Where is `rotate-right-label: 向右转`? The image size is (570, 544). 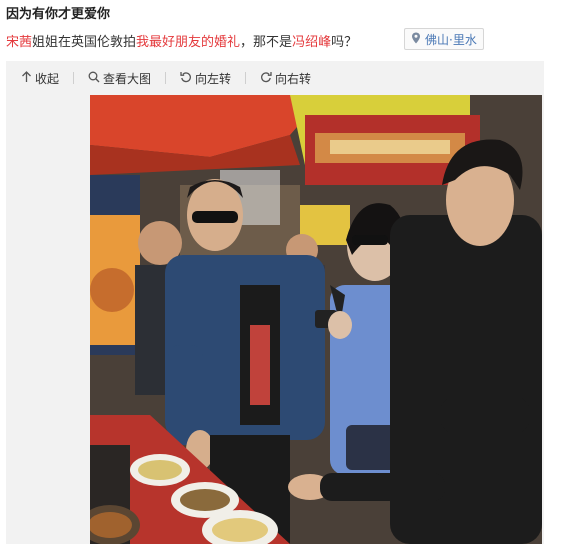 rotate-right-label: 向右转 is located at coordinates (293, 78).